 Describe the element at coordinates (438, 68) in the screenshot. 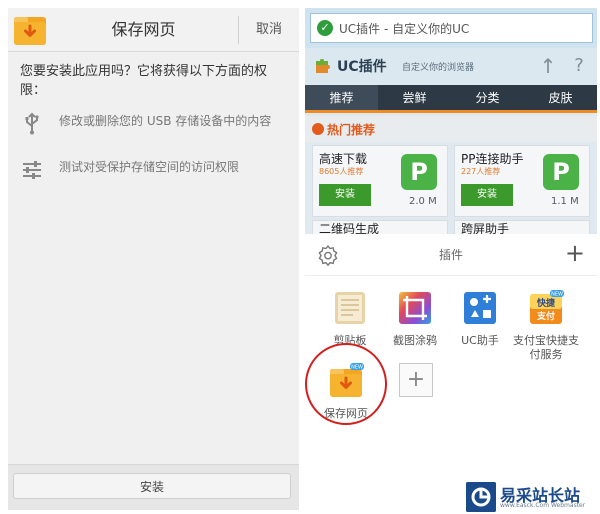

I see `plugin-store-slogan: 自定义你的浏览器` at that location.